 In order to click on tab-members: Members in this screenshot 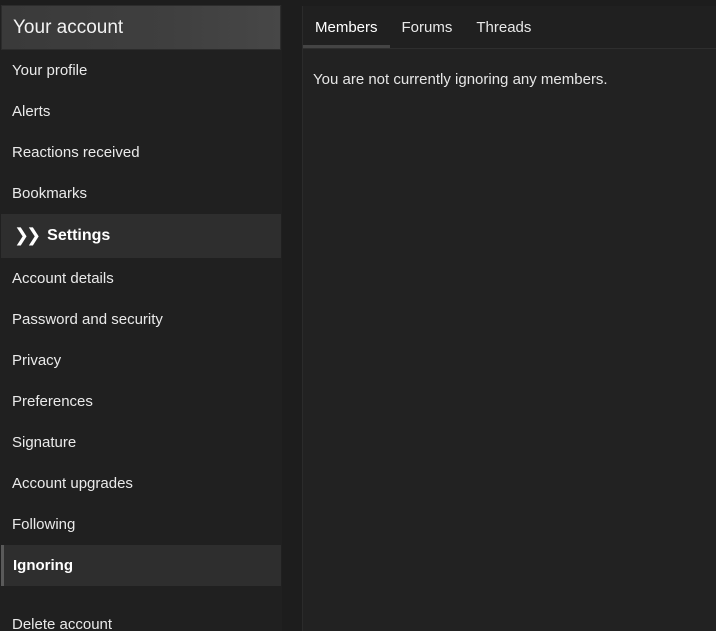, I will do `click(346, 27)`.